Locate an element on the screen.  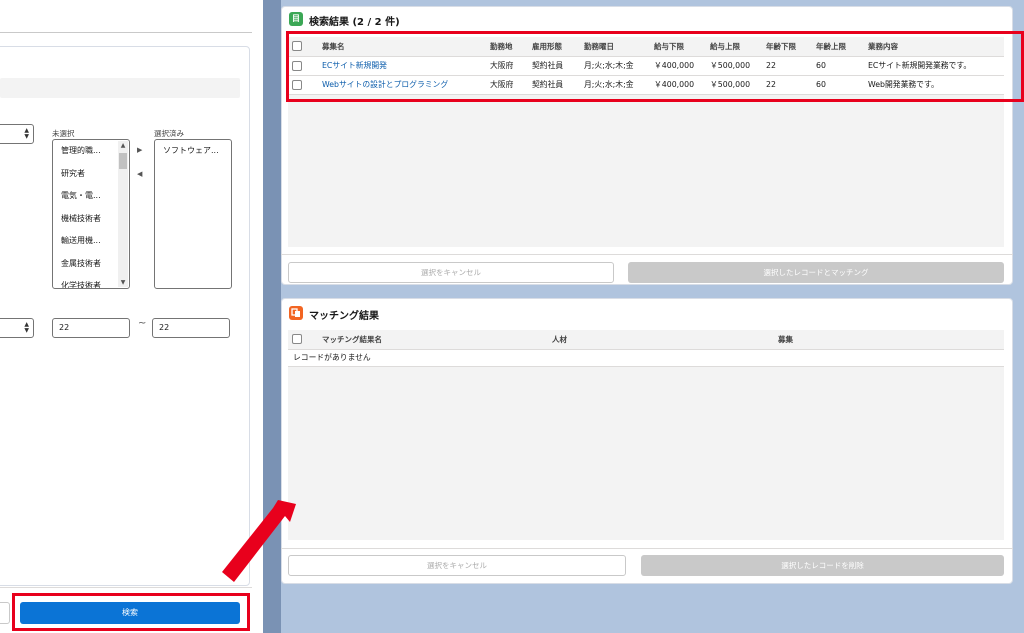
footer-divider is located at coordinates (126, 587).